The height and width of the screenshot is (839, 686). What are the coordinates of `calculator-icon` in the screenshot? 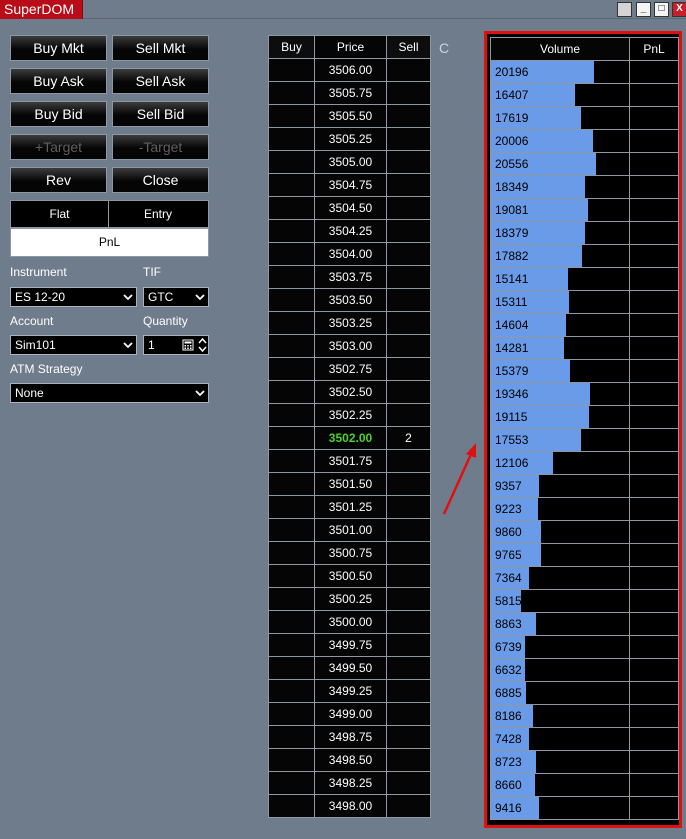 It's located at (188, 345).